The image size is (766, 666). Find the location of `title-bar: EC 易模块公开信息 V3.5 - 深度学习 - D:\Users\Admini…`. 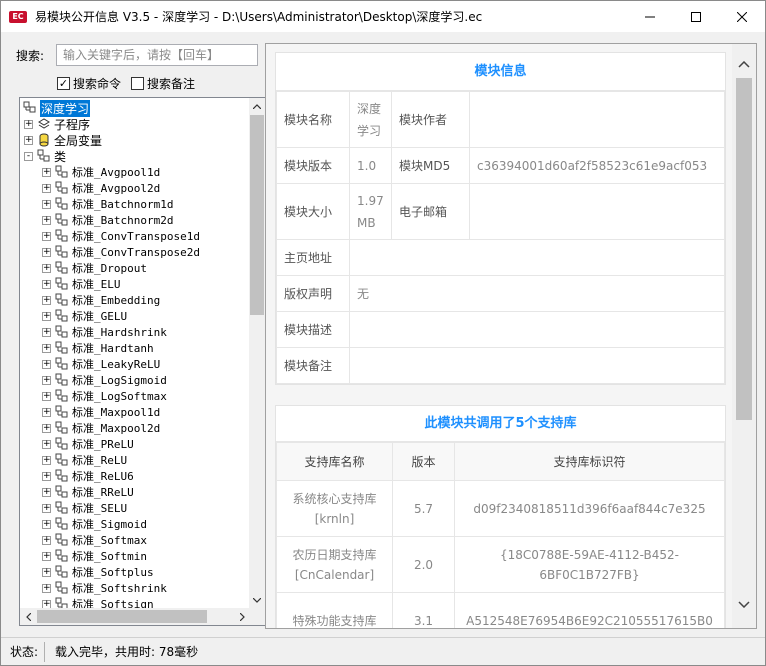

title-bar: EC 易模块公开信息 V3.5 - 深度学习 - D:\Users\Admini… is located at coordinates (383, 16).